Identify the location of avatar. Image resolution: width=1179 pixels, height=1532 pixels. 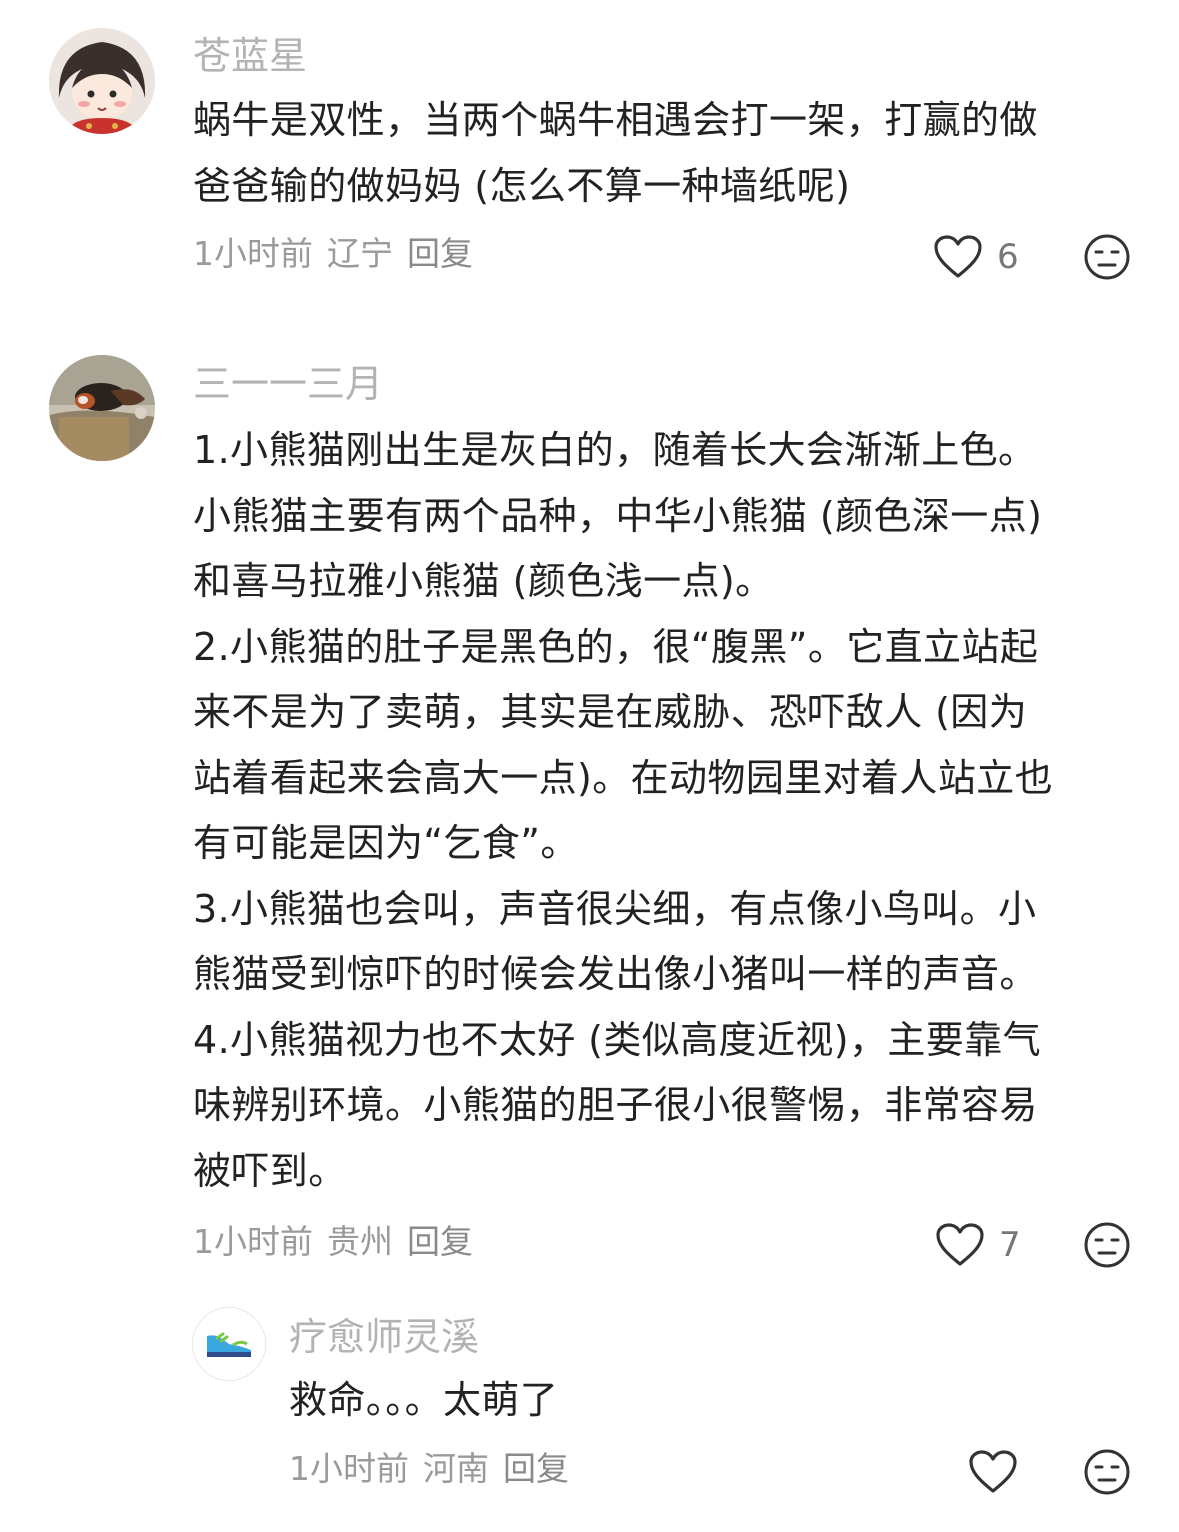
(229, 1344).